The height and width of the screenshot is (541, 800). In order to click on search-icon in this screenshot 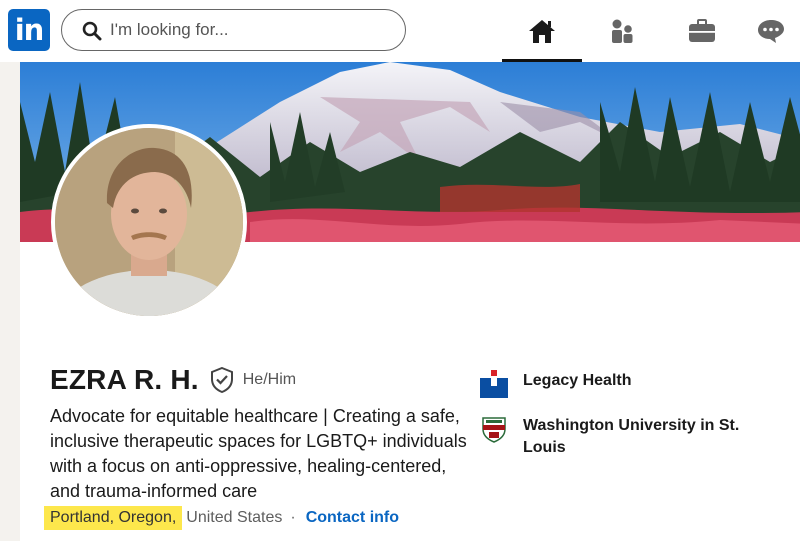, I will do `click(92, 31)`.